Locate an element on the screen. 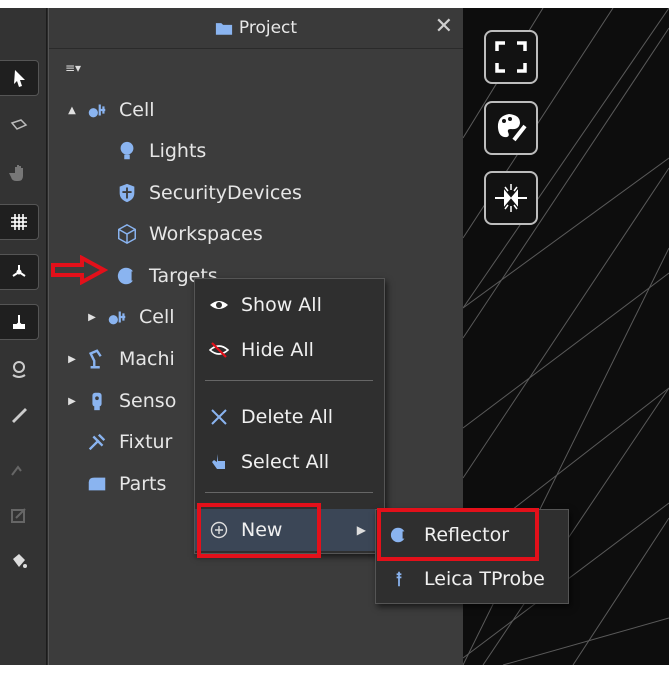  tree-item-lights: Lights is located at coordinates (160, 151).